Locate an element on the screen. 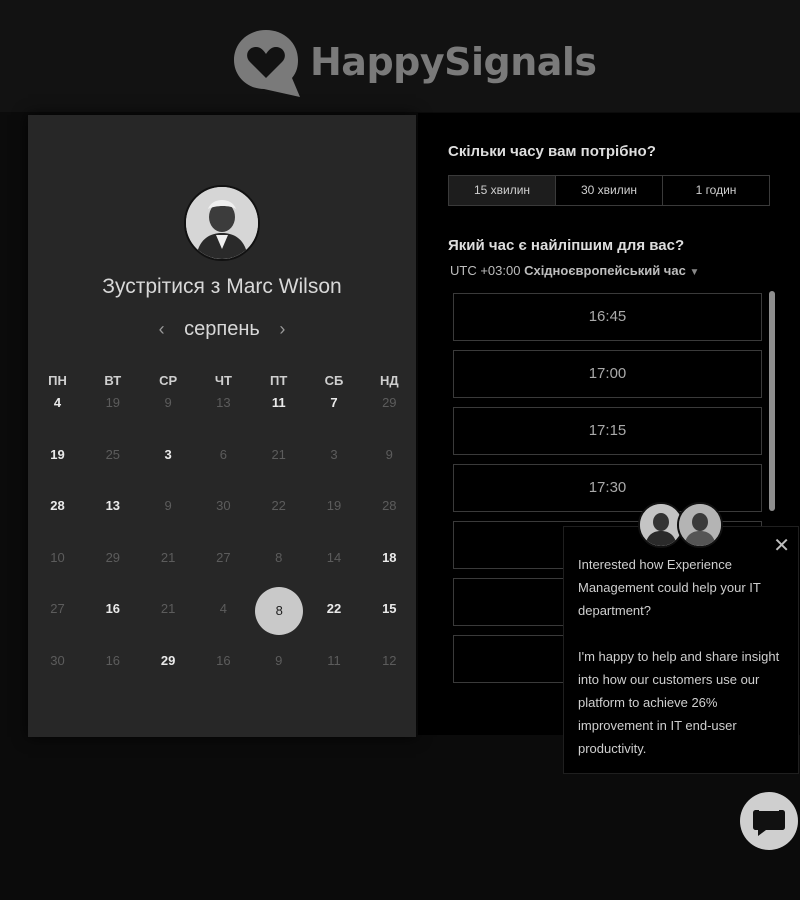 This screenshot has height=900, width=800. month-label: серпень is located at coordinates (222, 329).